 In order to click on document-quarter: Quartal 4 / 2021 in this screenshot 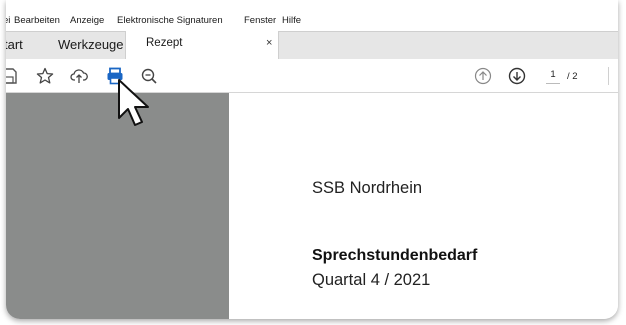, I will do `click(371, 280)`.